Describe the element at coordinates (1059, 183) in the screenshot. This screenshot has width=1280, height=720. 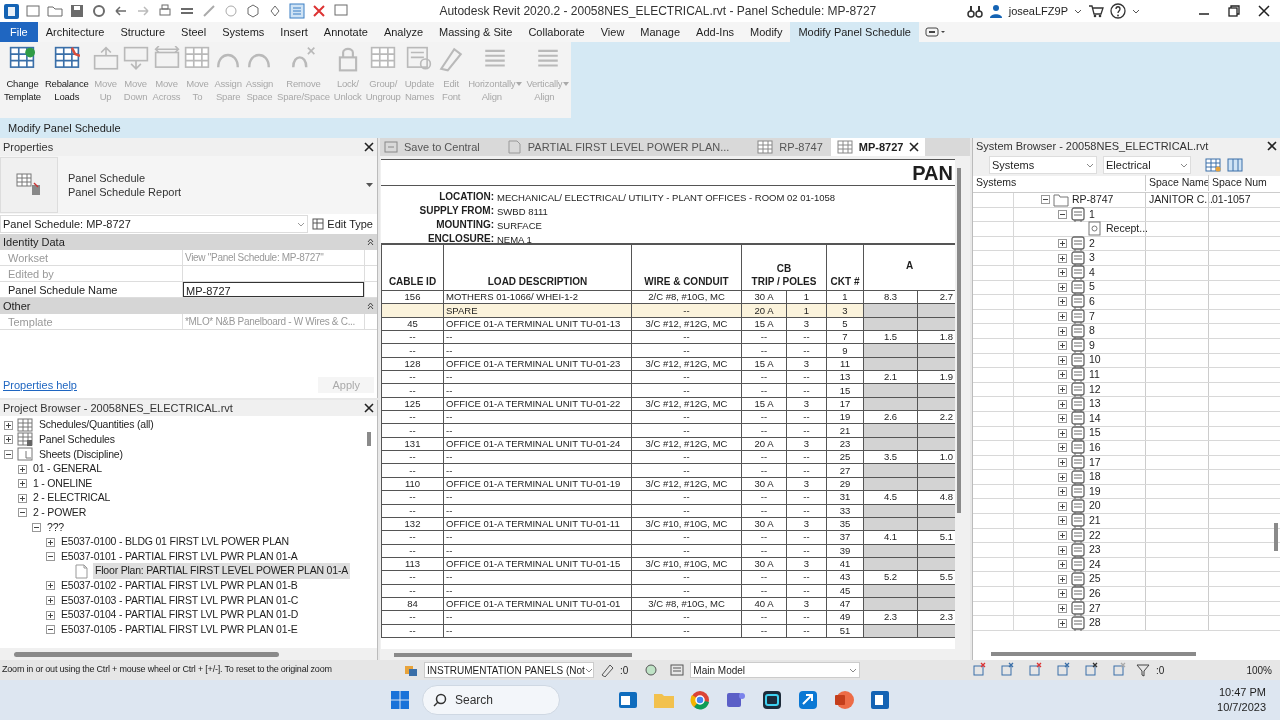
I see `column-header: Systems` at that location.